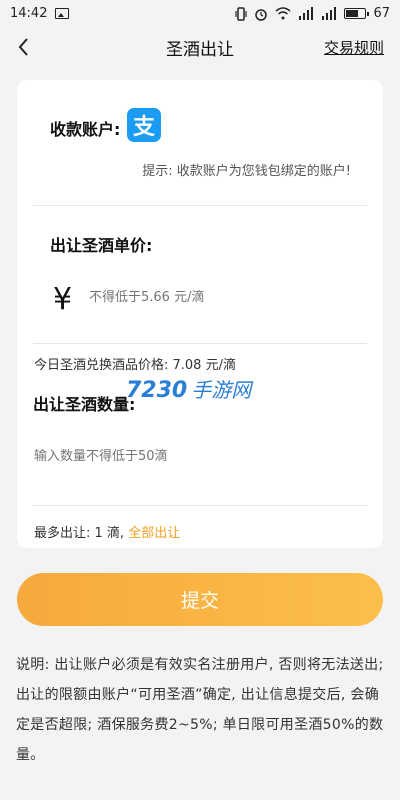  I want to click on page-title: 圣酒出让, so click(200, 49).